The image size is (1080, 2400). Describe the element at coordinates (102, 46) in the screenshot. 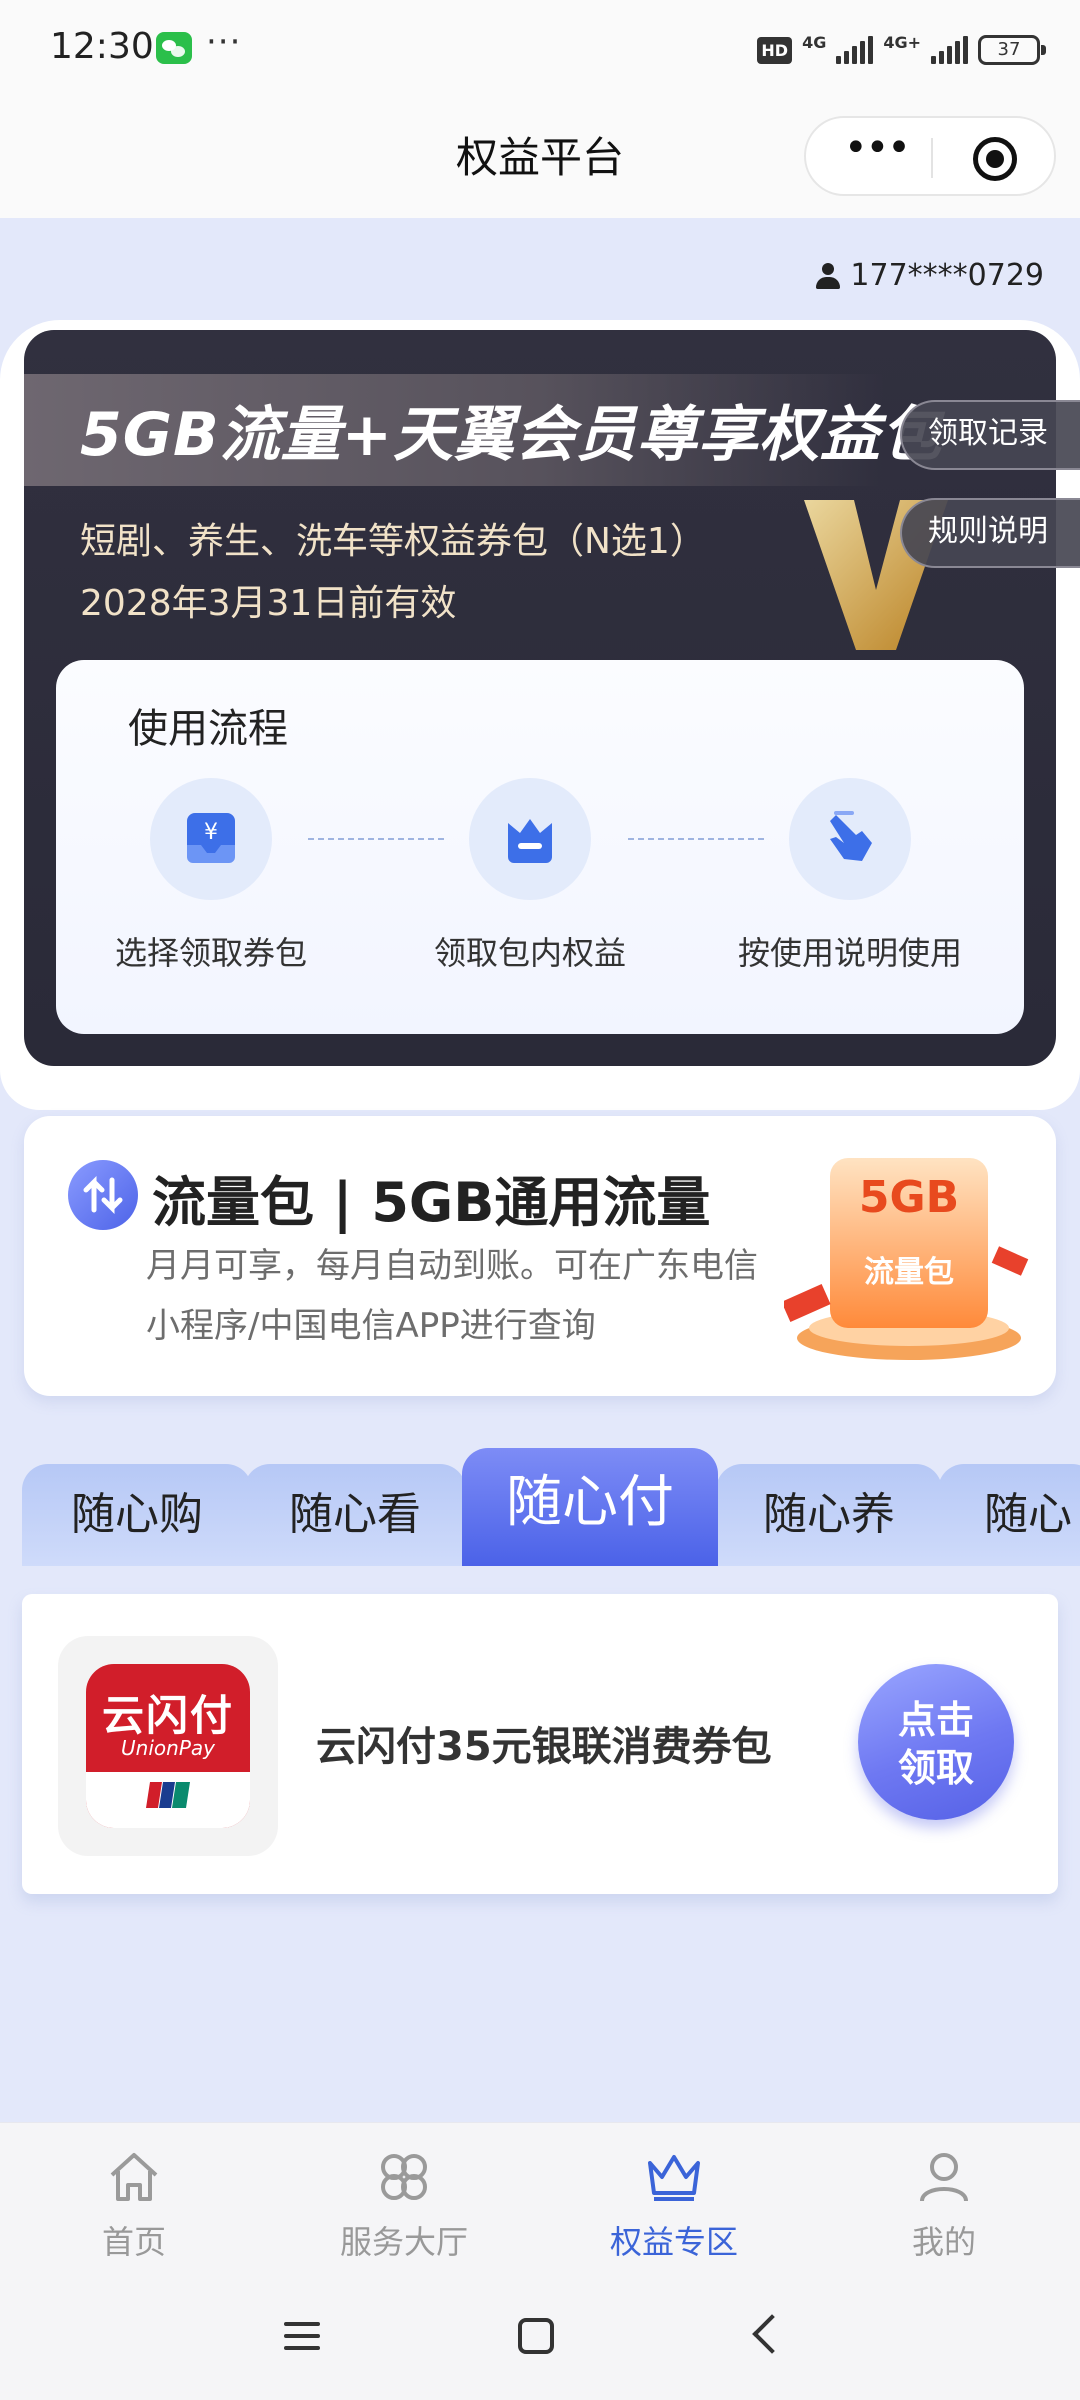

I see `status-time: 12:30` at that location.